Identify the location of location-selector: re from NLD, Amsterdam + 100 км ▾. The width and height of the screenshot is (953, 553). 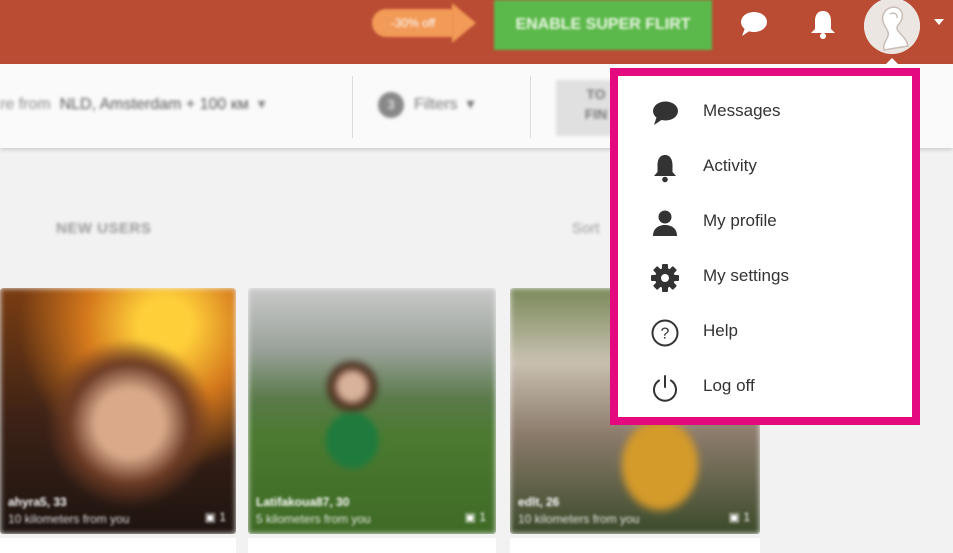
(133, 104).